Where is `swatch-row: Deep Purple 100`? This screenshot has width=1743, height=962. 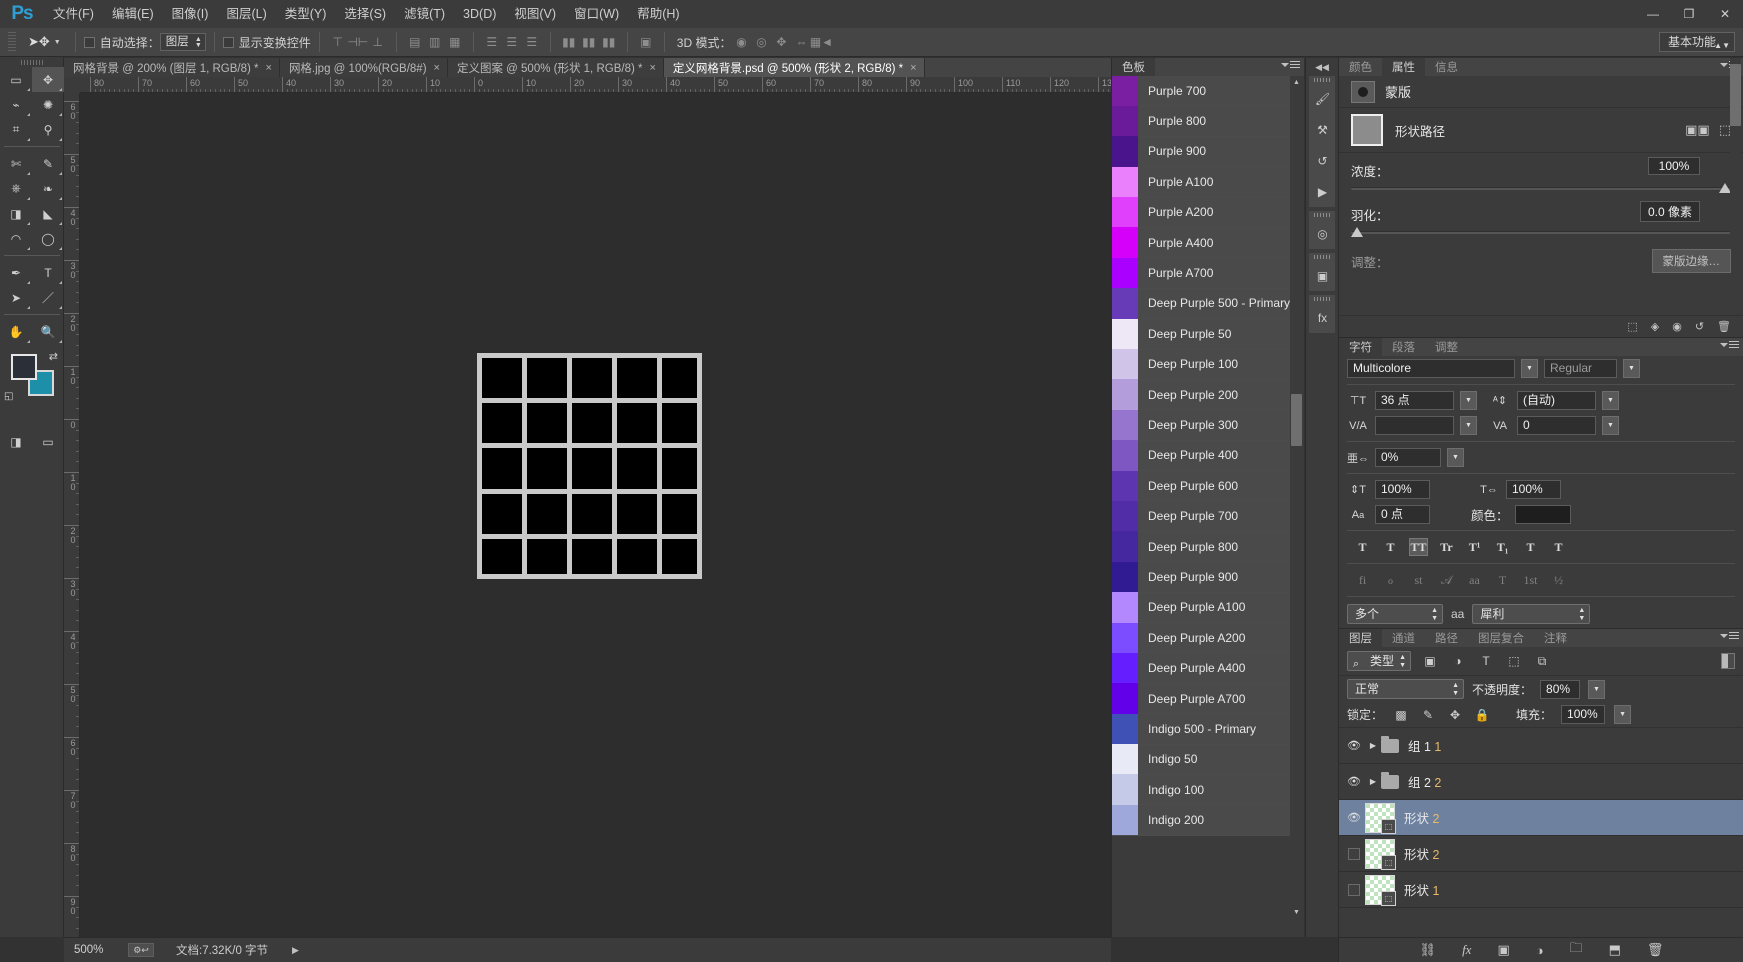 swatch-row: Deep Purple 100 is located at coordinates (1201, 364).